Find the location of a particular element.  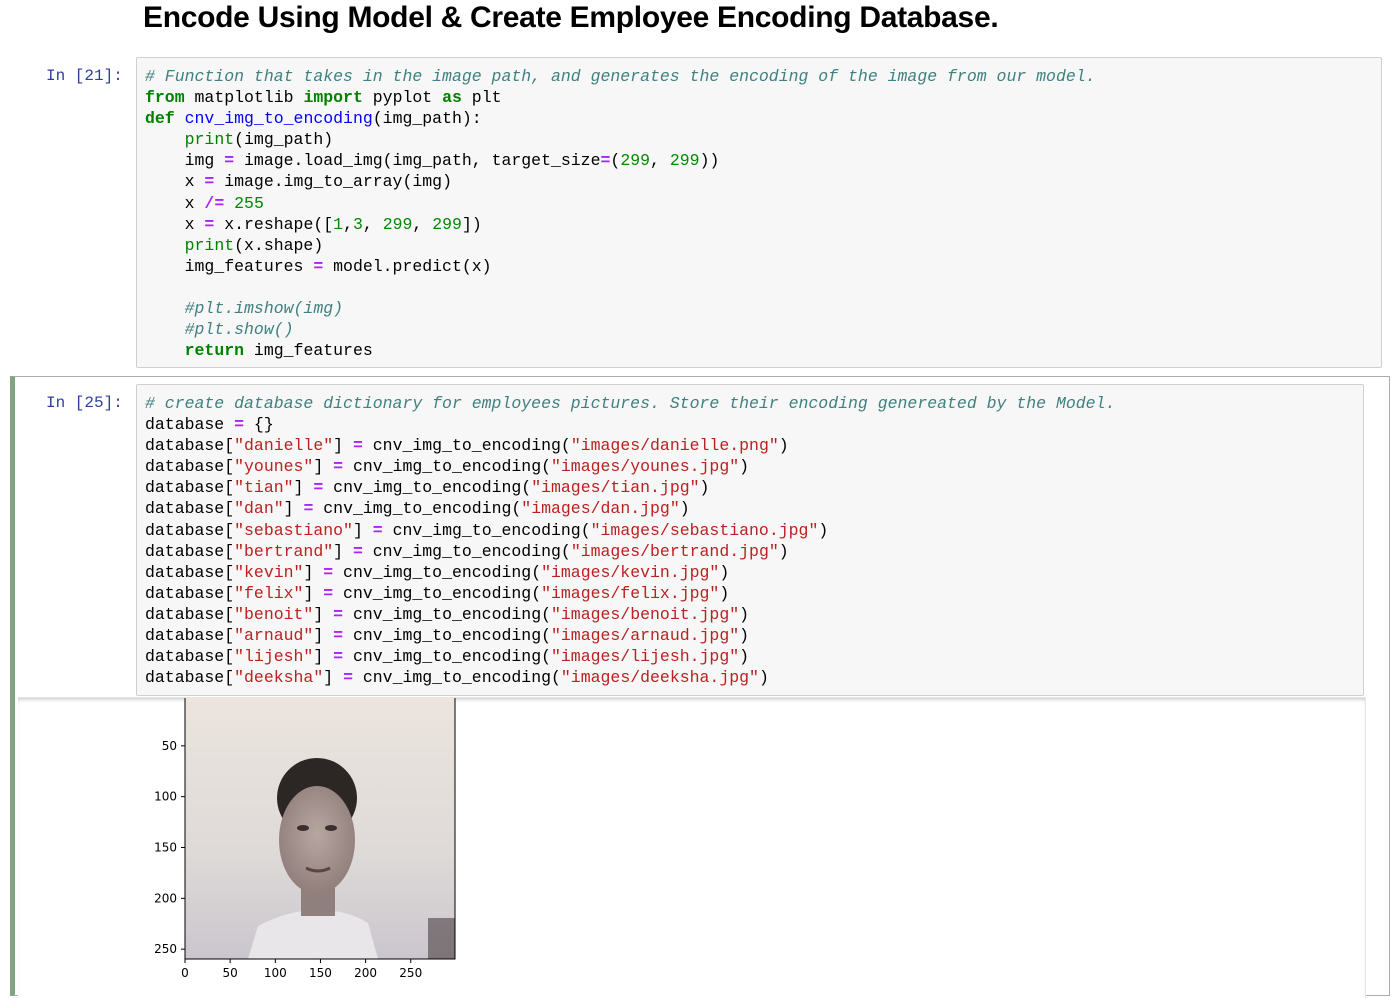

code-token: #plt.imshow(img) is located at coordinates (264, 309).